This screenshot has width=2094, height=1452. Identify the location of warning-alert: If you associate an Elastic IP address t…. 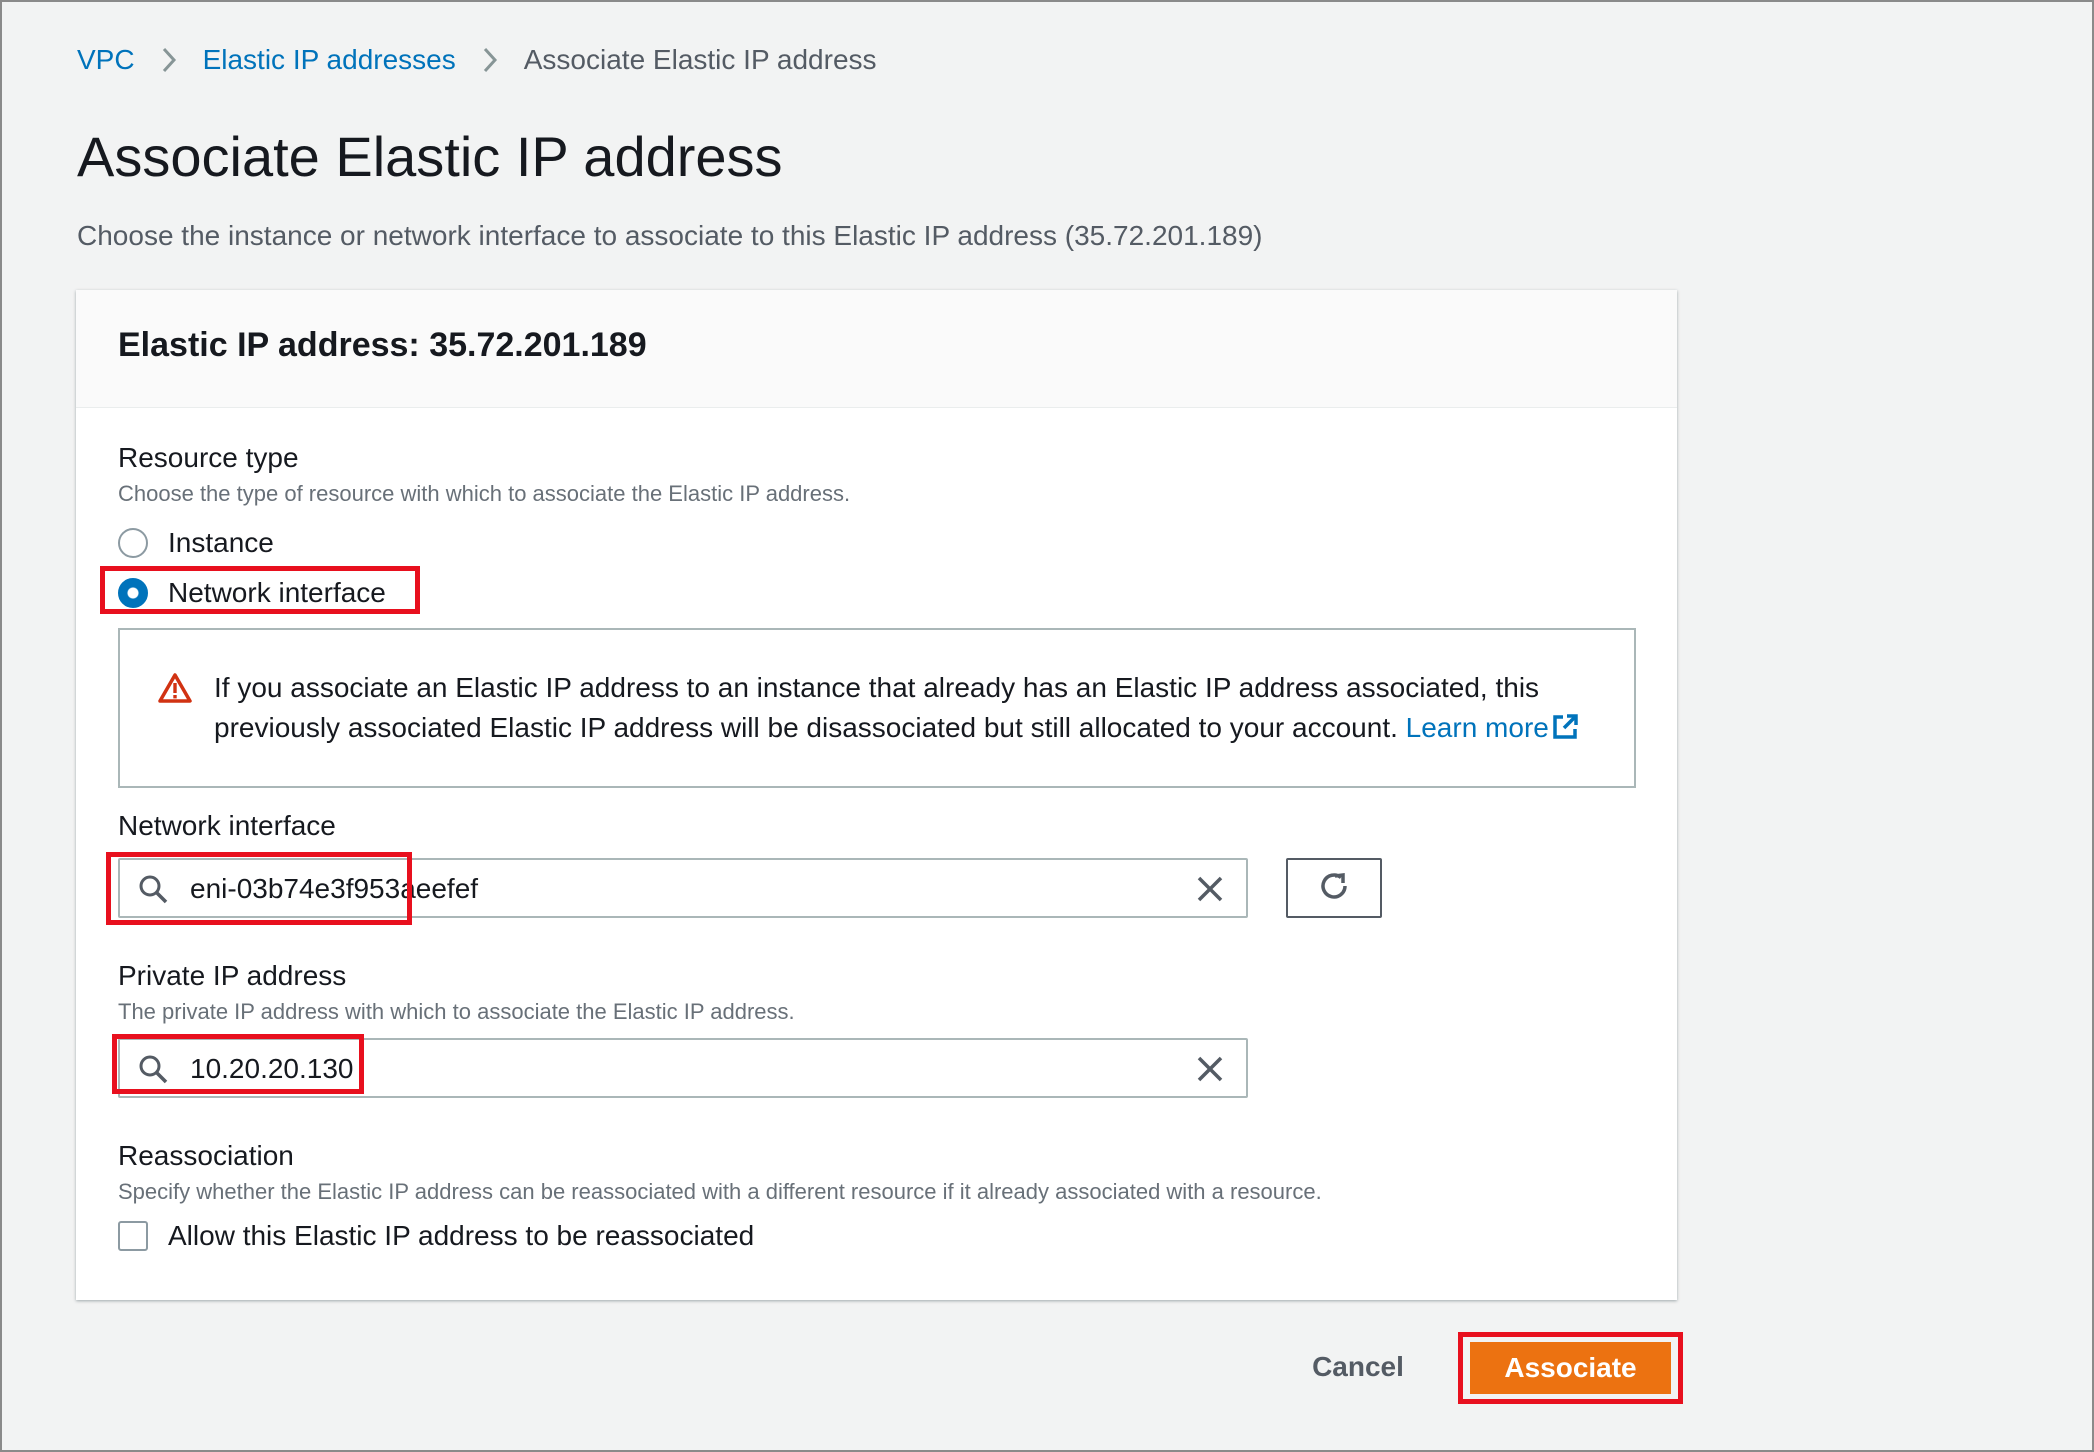
(877, 708).